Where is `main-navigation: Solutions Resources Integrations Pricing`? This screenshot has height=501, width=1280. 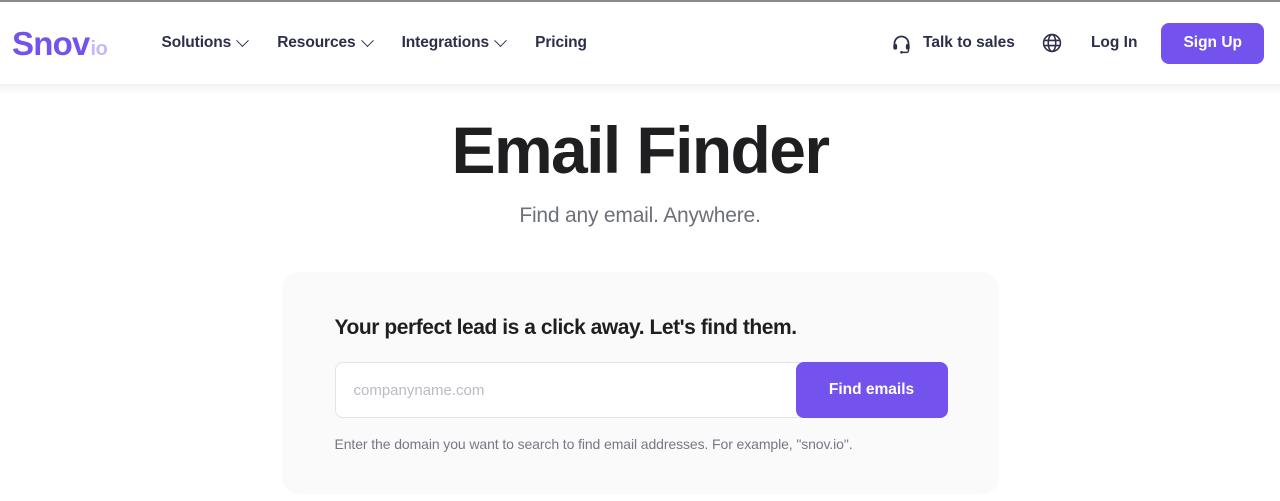 main-navigation: Solutions Resources Integrations Pricing is located at coordinates (374, 42).